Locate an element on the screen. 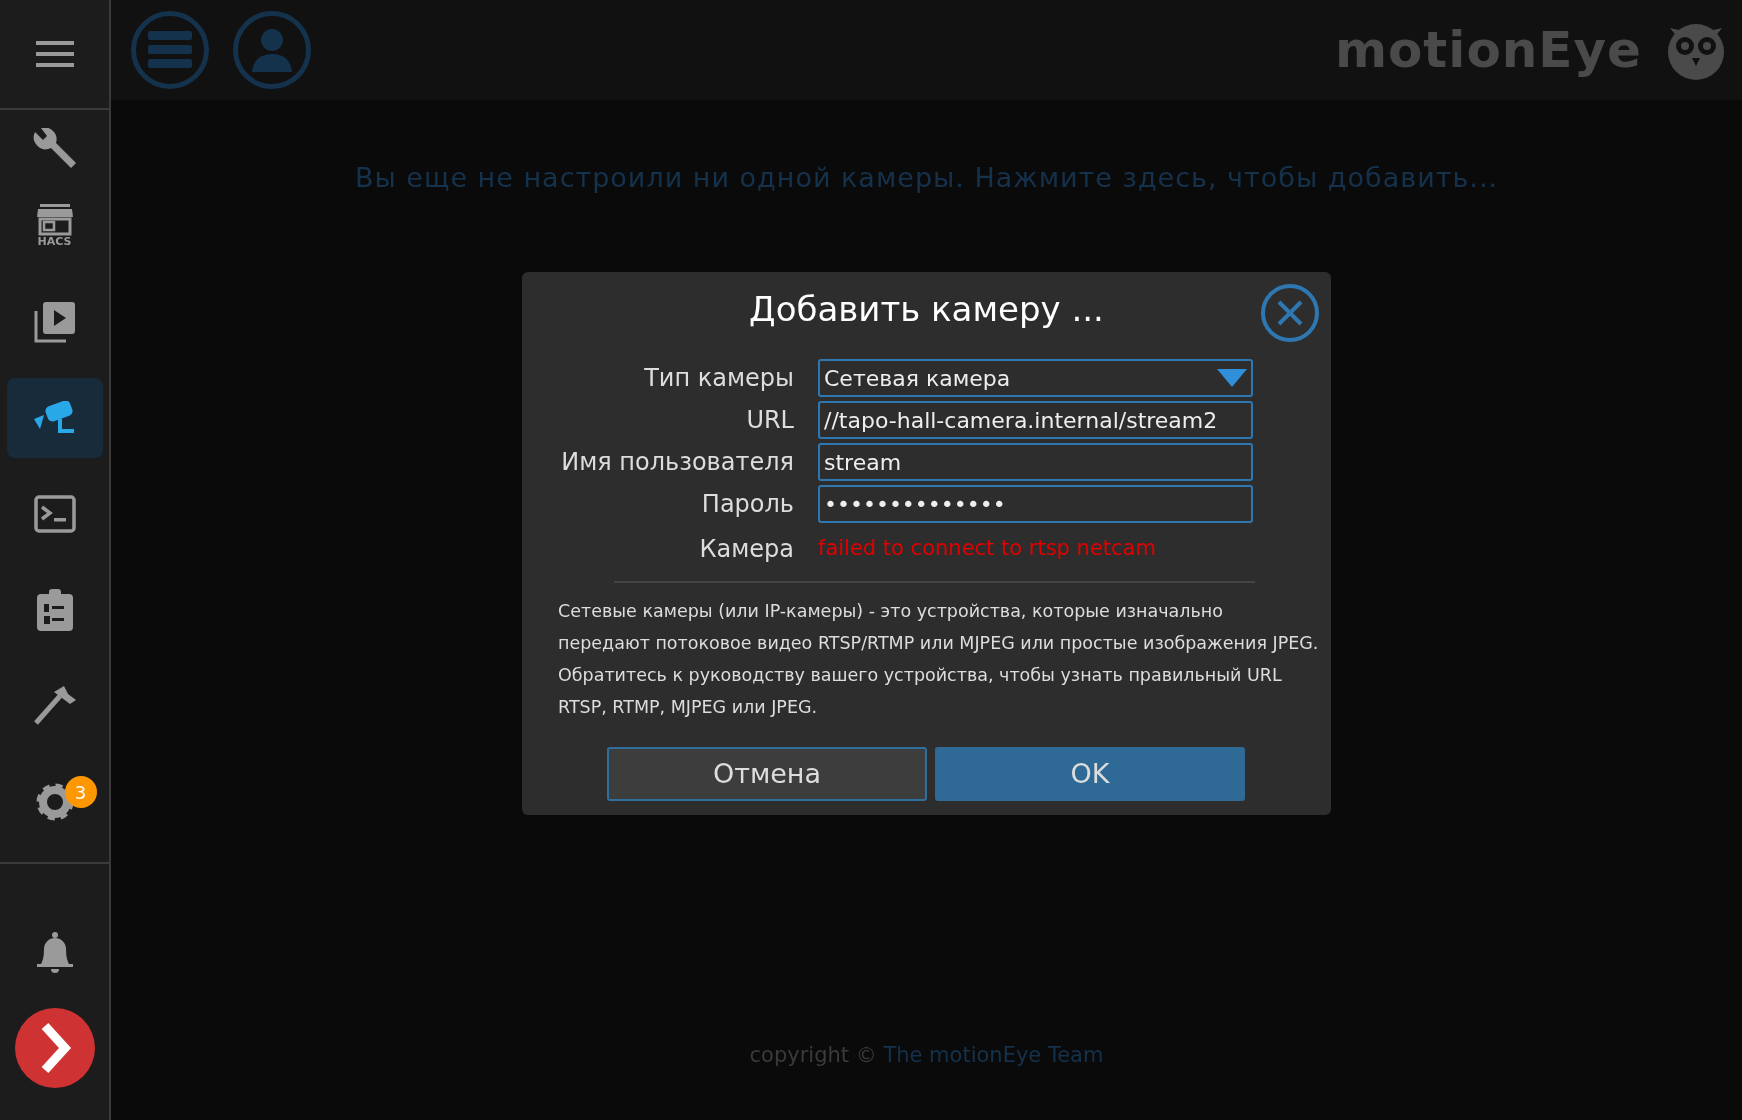 This screenshot has height=1120, width=1742. notification-badge: 3 is located at coordinates (80, 792).